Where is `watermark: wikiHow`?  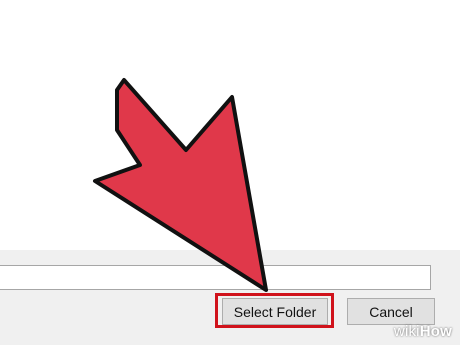
watermark: wikiHow is located at coordinates (423, 331).